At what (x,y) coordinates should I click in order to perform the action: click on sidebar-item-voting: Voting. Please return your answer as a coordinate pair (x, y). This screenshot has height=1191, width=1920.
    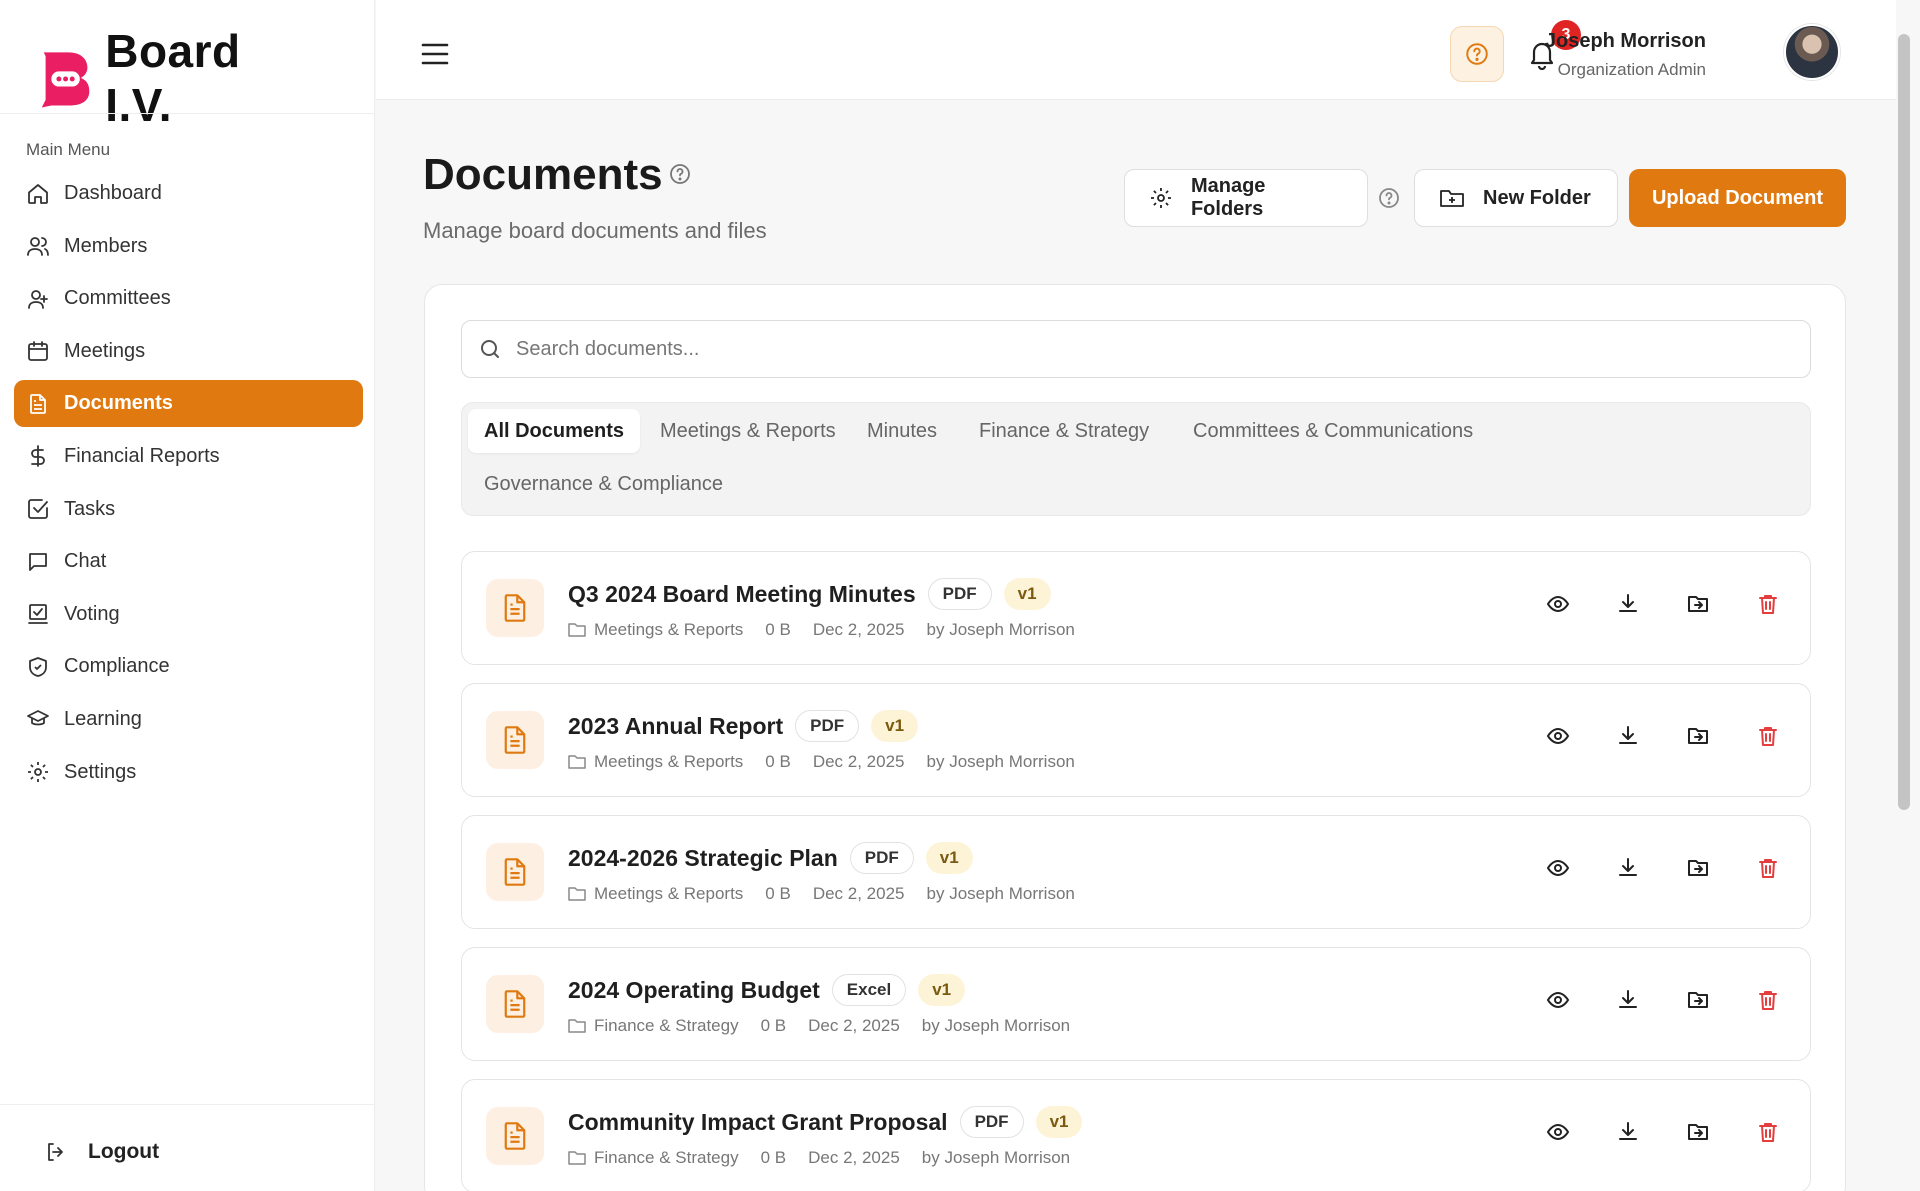
    Looking at the image, I should click on (188, 614).